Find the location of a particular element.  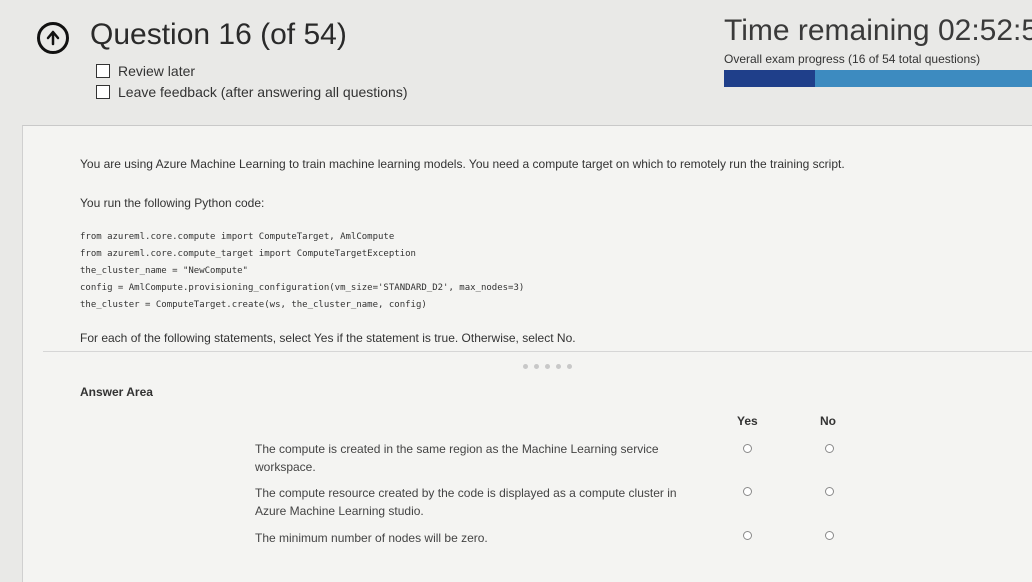

review-later-checkbox is located at coordinates (103, 71).